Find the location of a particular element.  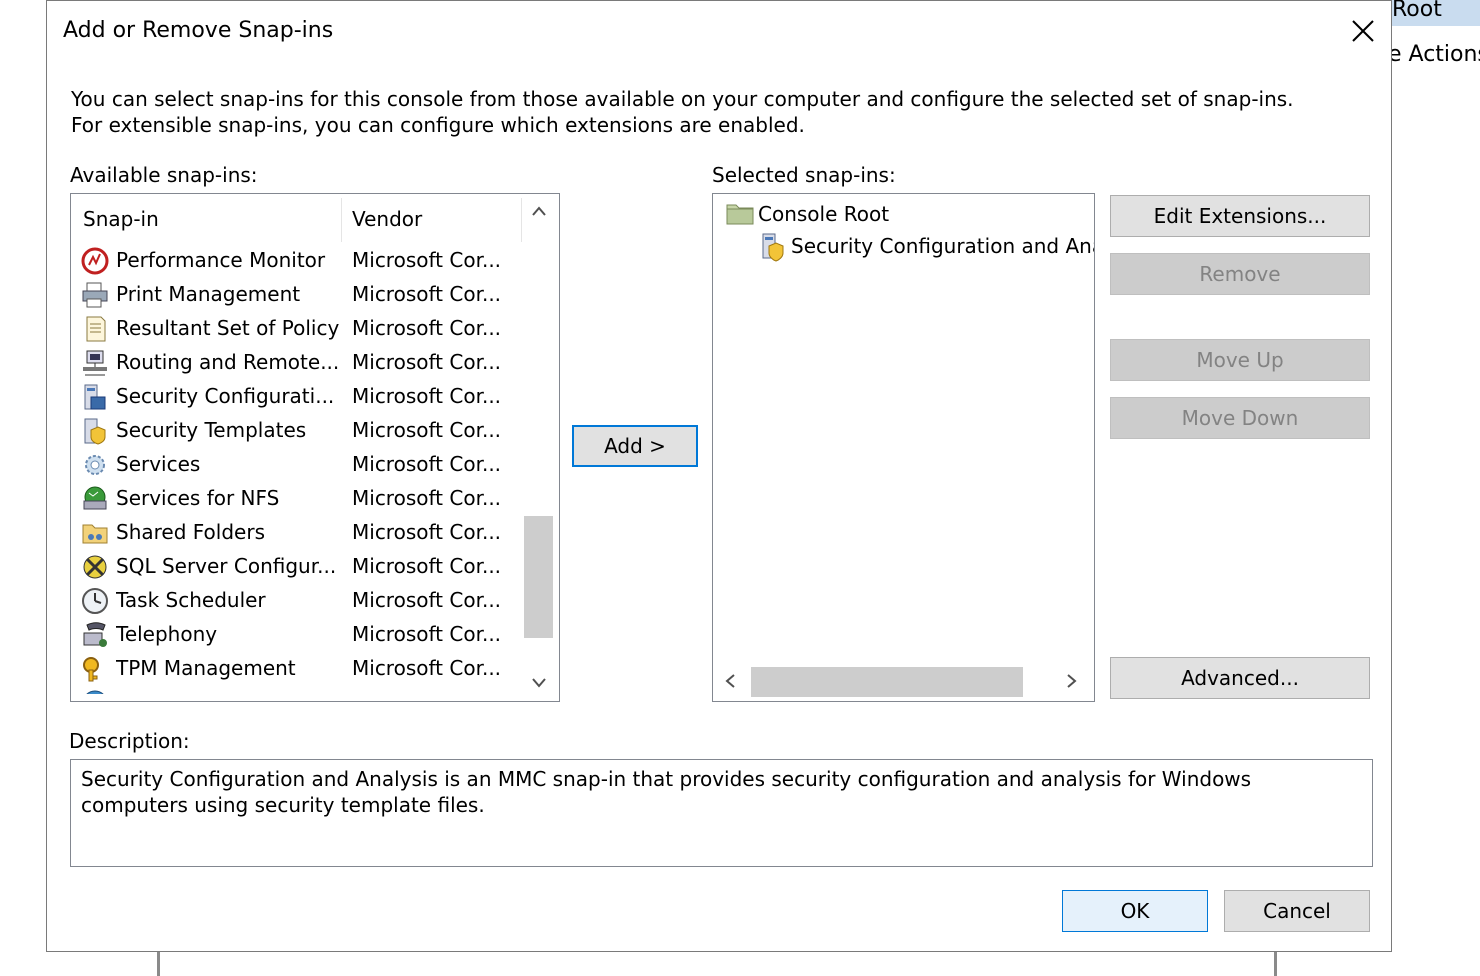

security-templates-icon is located at coordinates (95, 431).